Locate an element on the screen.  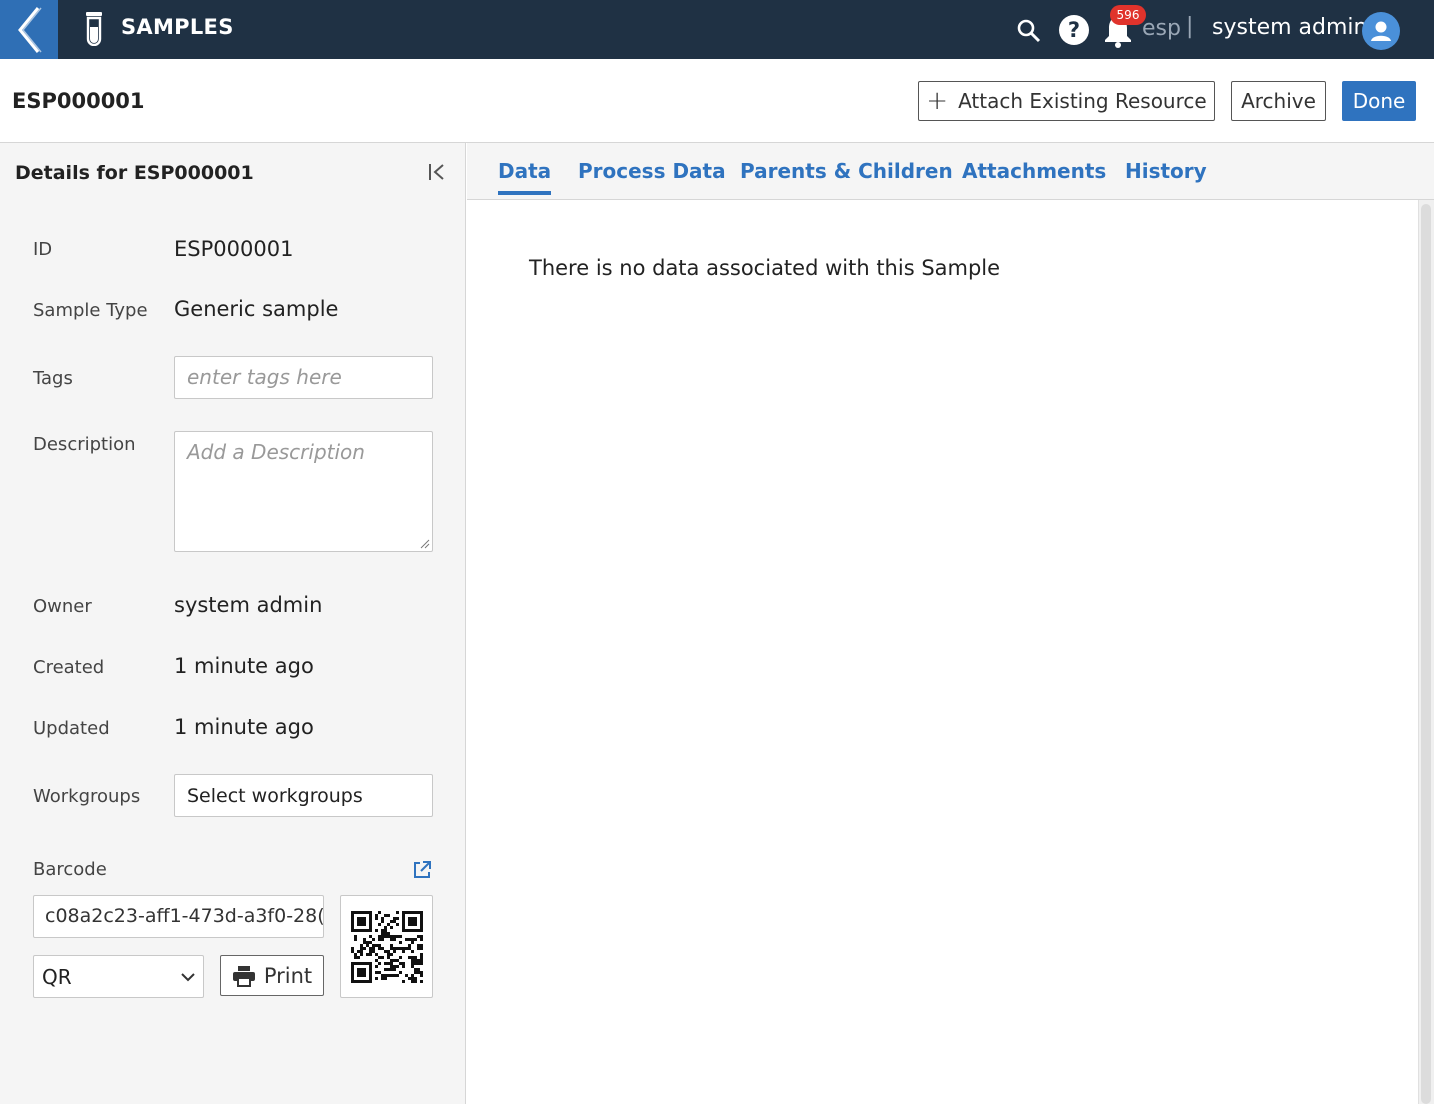
barcode-input: c08a2c23-aff1-473d-a3f0-28( is located at coordinates (178, 916).